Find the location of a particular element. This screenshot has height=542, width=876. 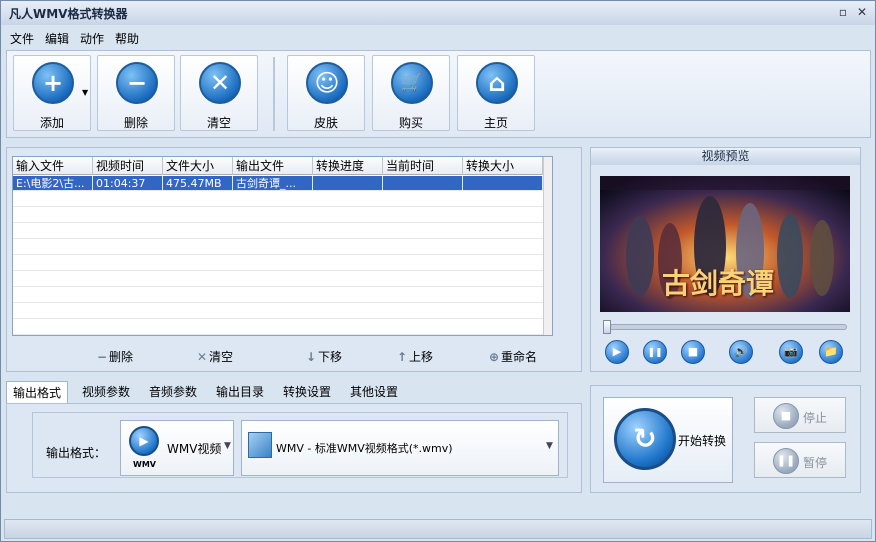

tab-output-dir: 输出目录 is located at coordinates (240, 392).